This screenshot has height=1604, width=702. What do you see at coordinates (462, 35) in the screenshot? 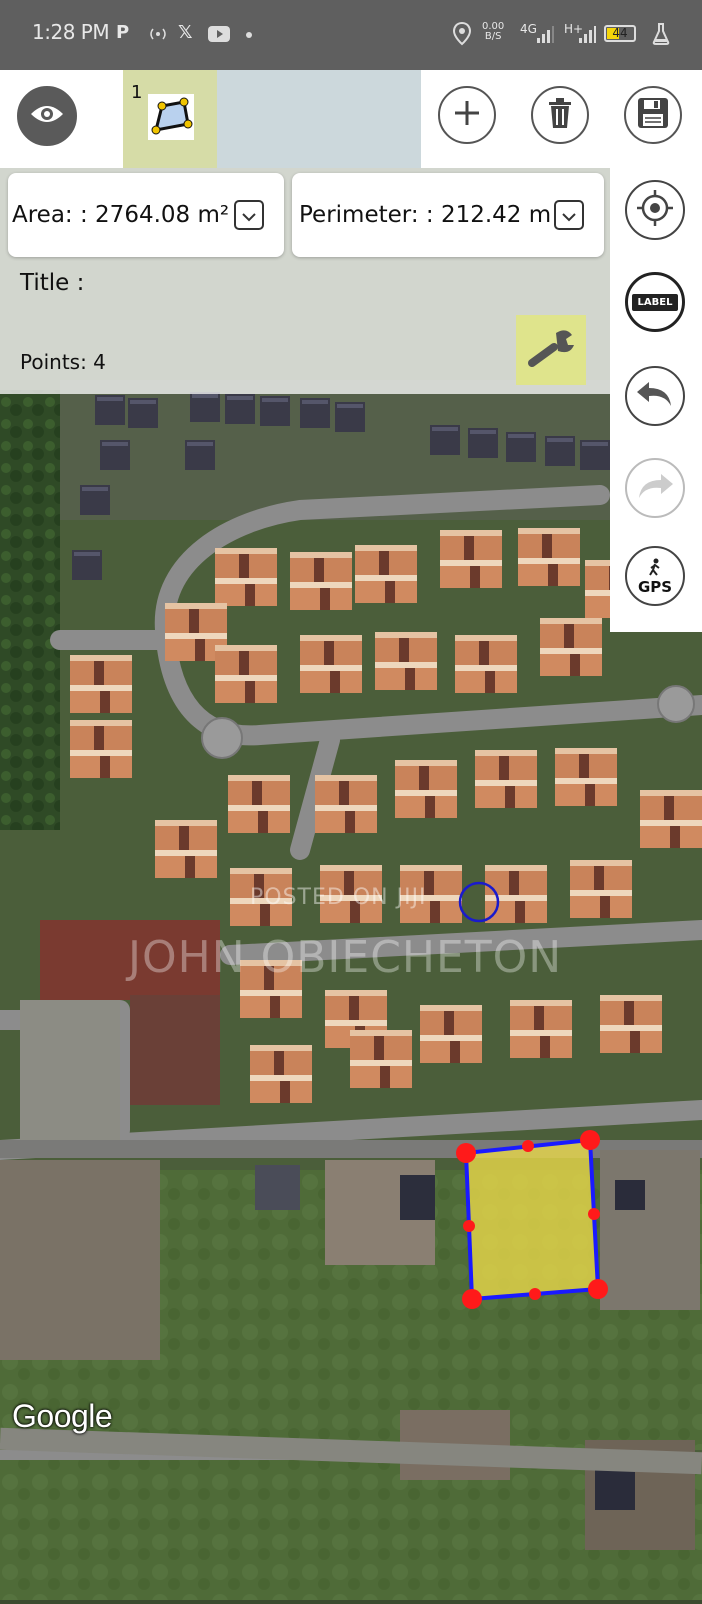
I see `location-icon` at bounding box center [462, 35].